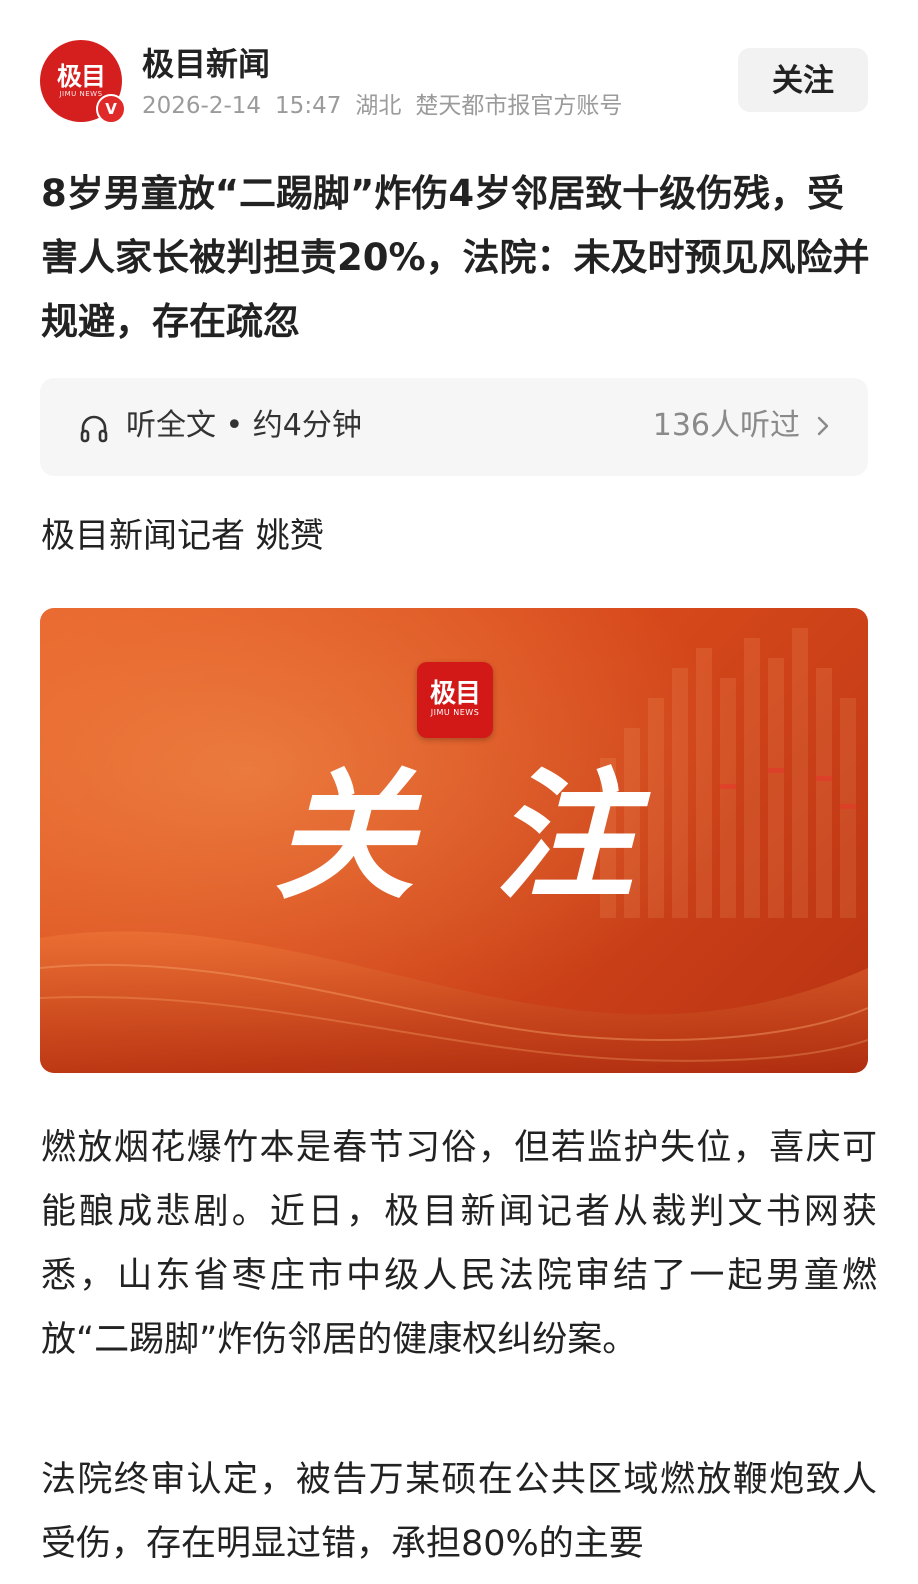 Image resolution: width=918 pixels, height=1584 pixels. What do you see at coordinates (182, 536) in the screenshot?
I see `byline: 极目新闻记者 姚赟` at bounding box center [182, 536].